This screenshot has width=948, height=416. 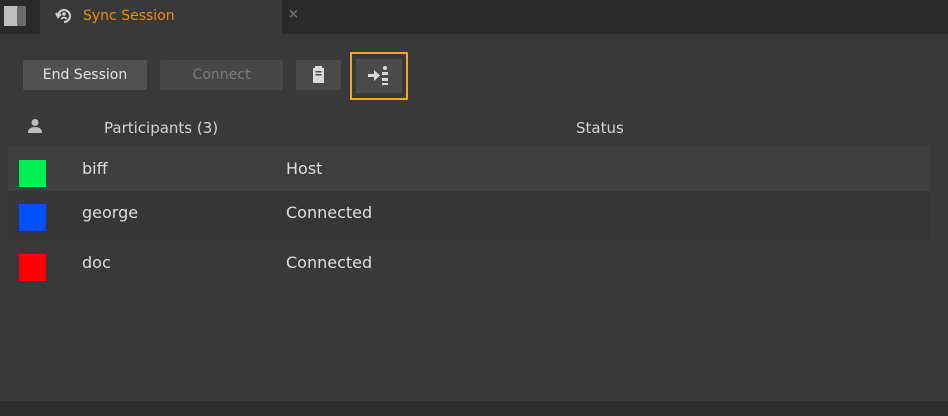 What do you see at coordinates (95, 168) in the screenshot?
I see `participant-name: biff` at bounding box center [95, 168].